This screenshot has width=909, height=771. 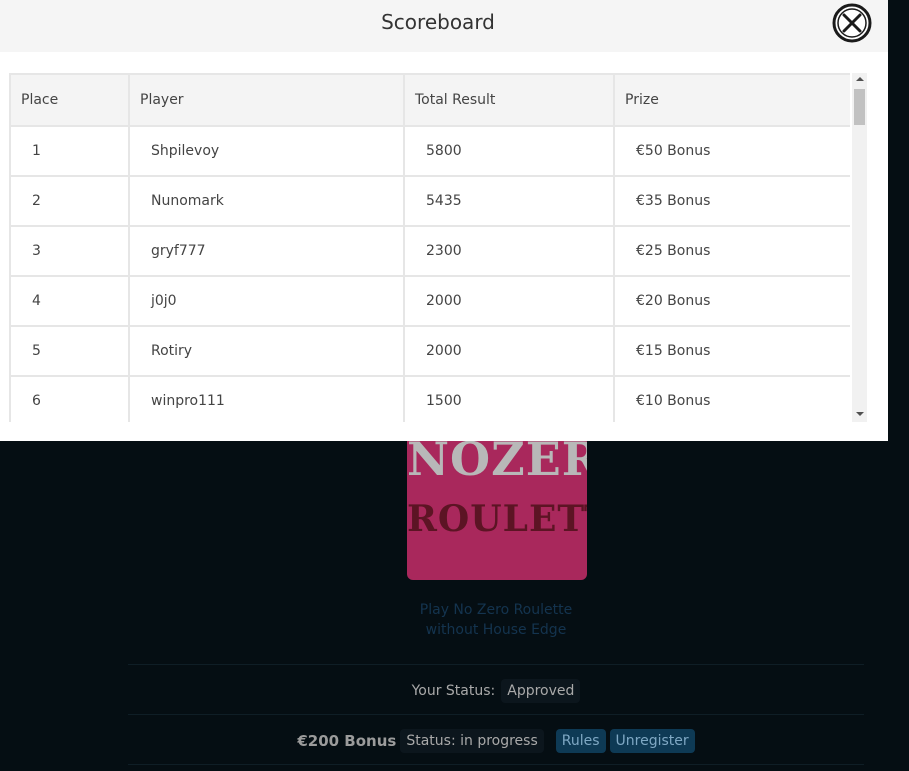 I want to click on player-cell: gryf777, so click(x=266, y=251).